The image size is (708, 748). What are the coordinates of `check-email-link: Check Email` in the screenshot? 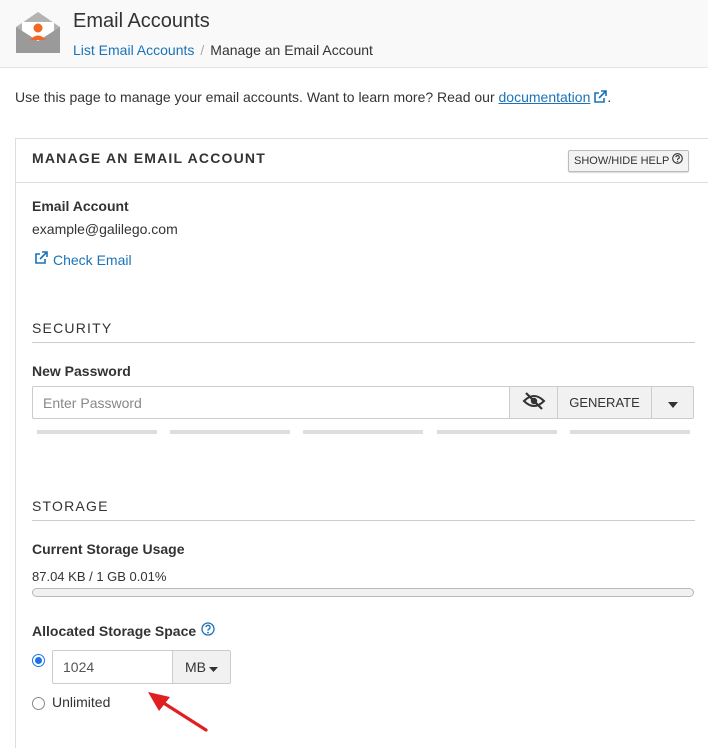 It's located at (83, 259).